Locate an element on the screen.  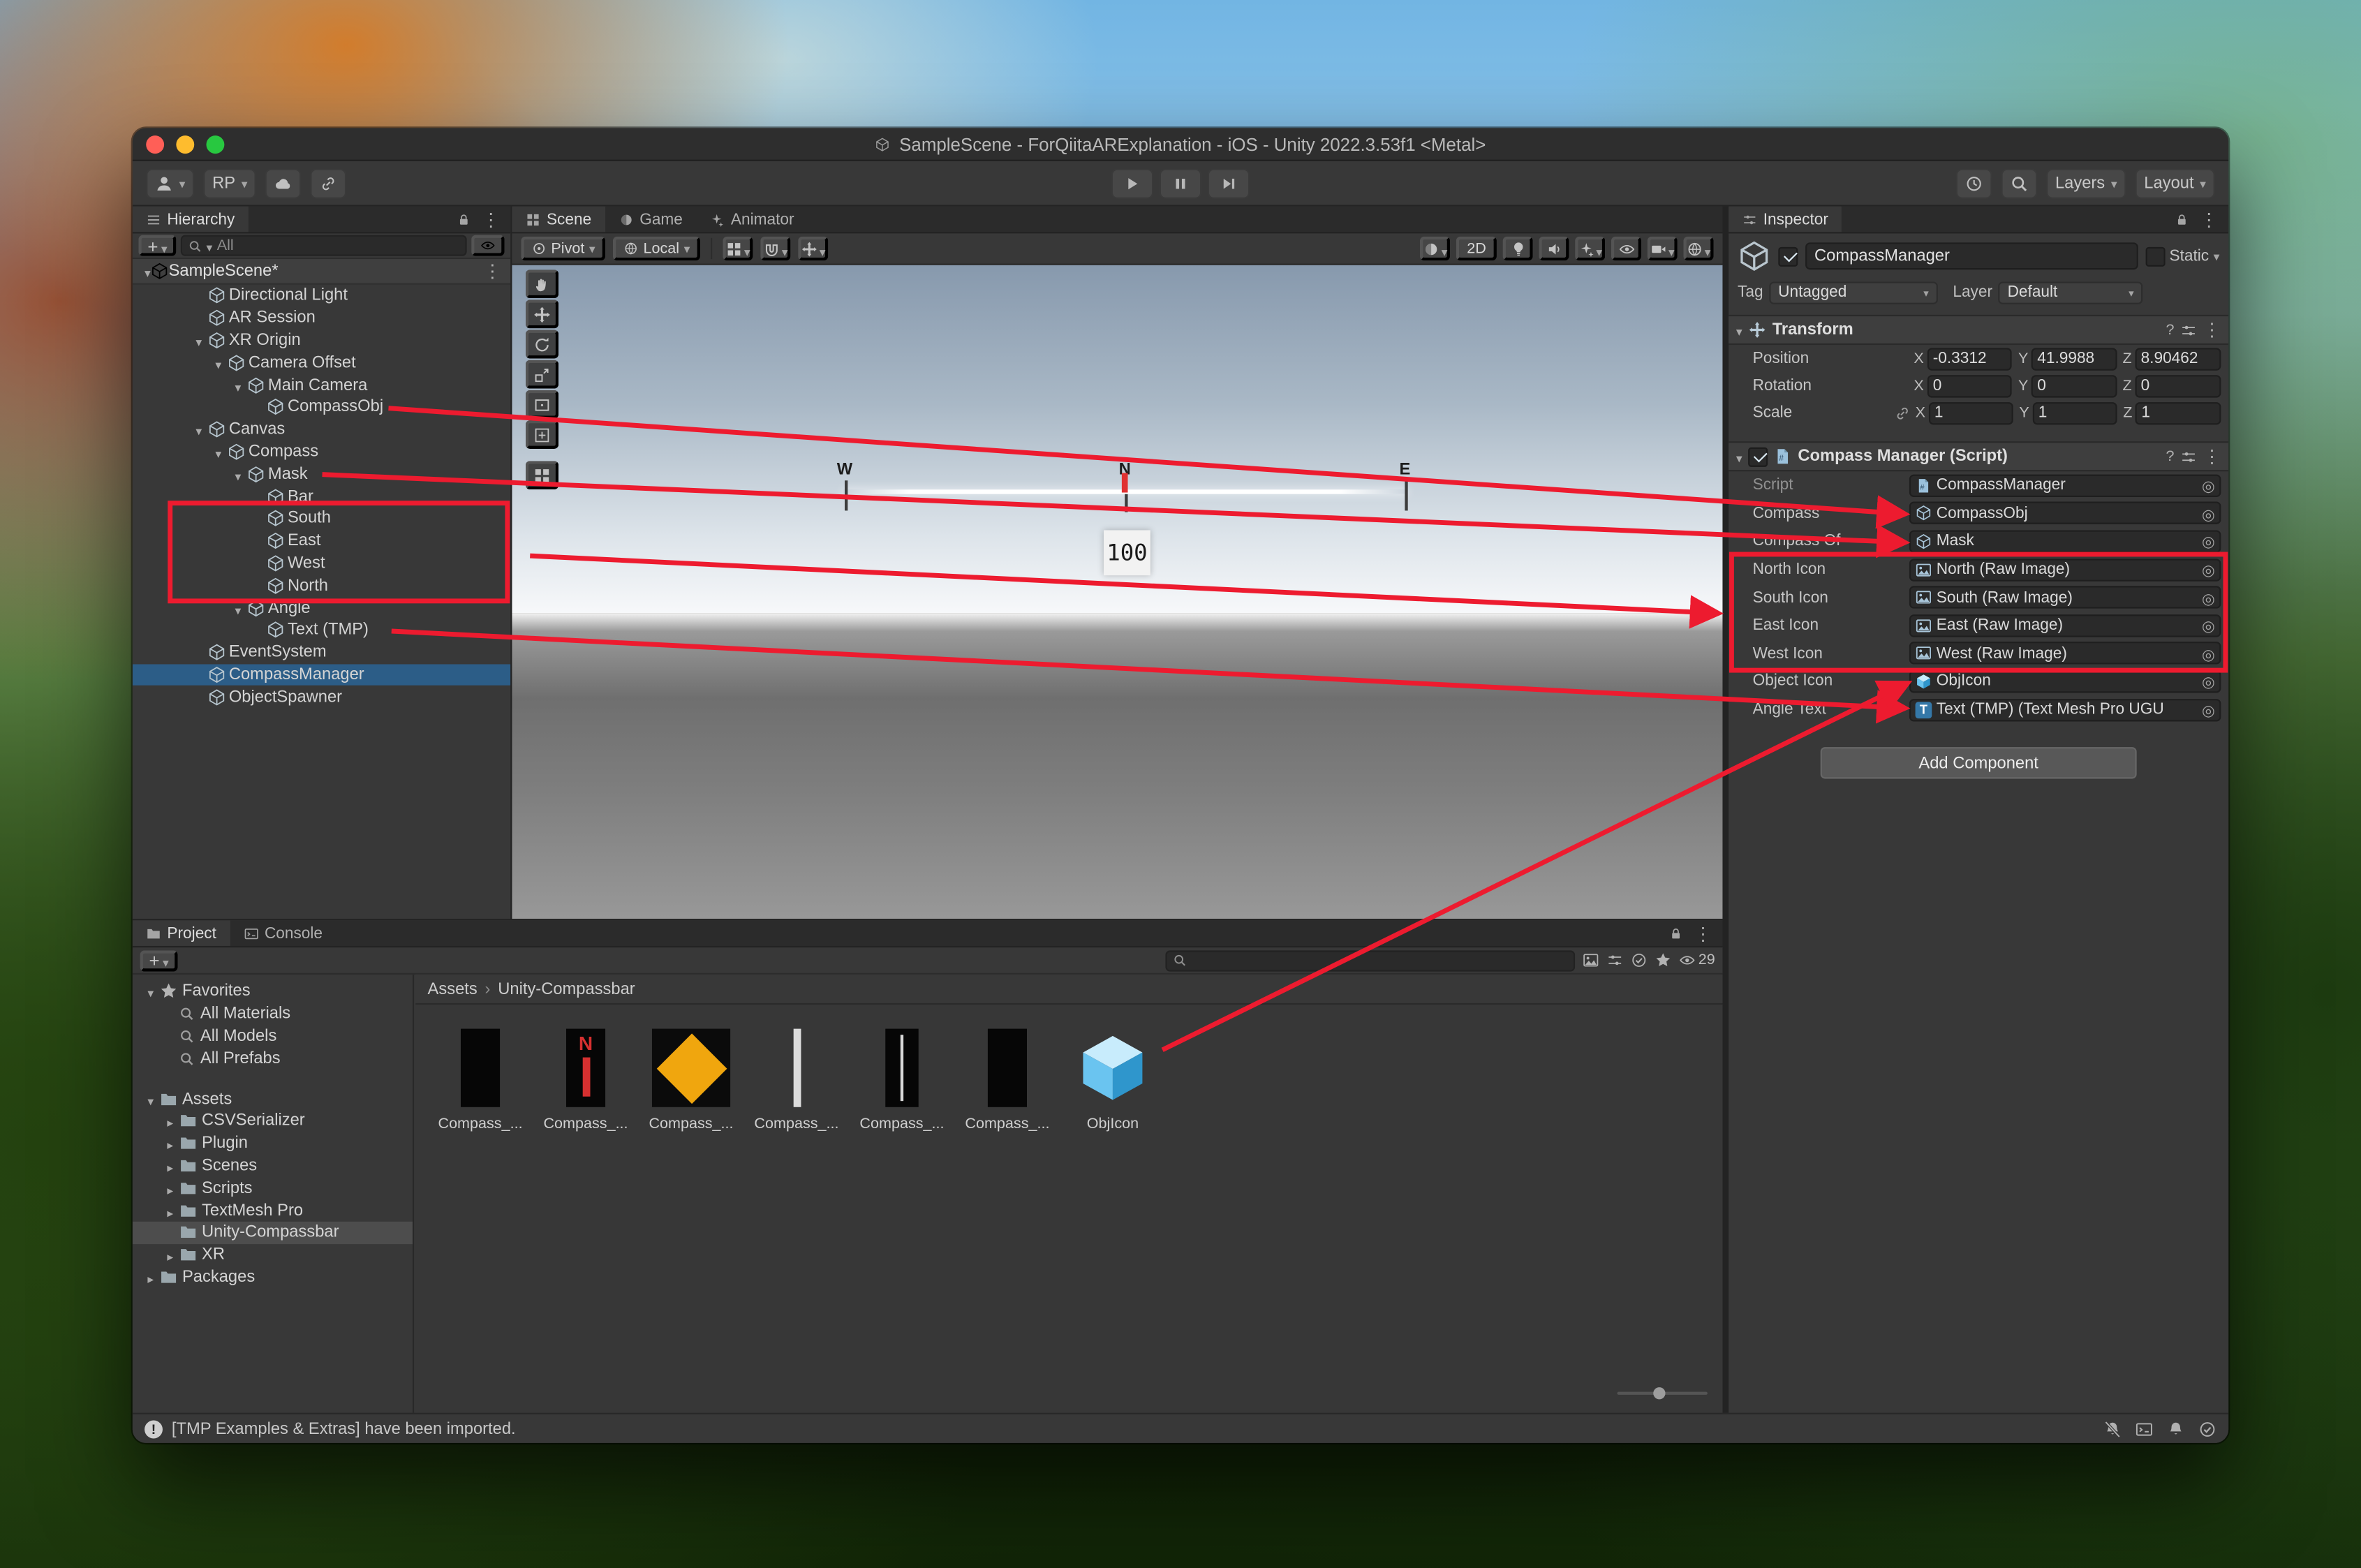
play-button is located at coordinates (1132, 183).